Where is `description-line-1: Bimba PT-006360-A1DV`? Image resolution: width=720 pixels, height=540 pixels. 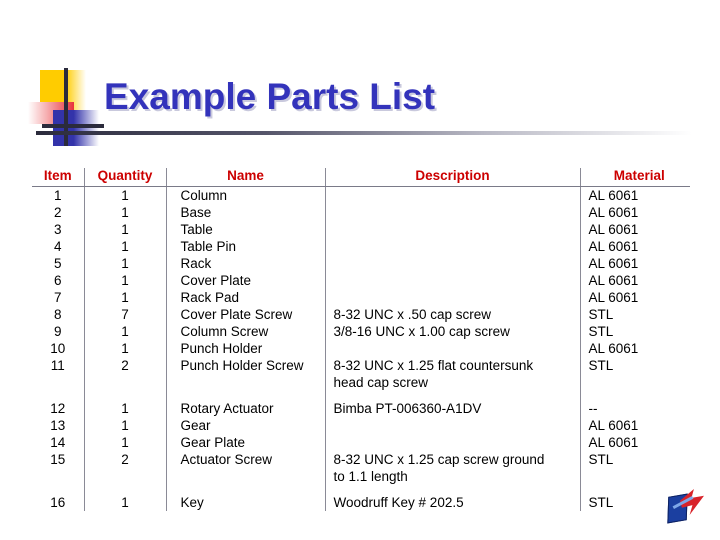 description-line-1: Bimba PT-006360-A1DV is located at coordinates (407, 408).